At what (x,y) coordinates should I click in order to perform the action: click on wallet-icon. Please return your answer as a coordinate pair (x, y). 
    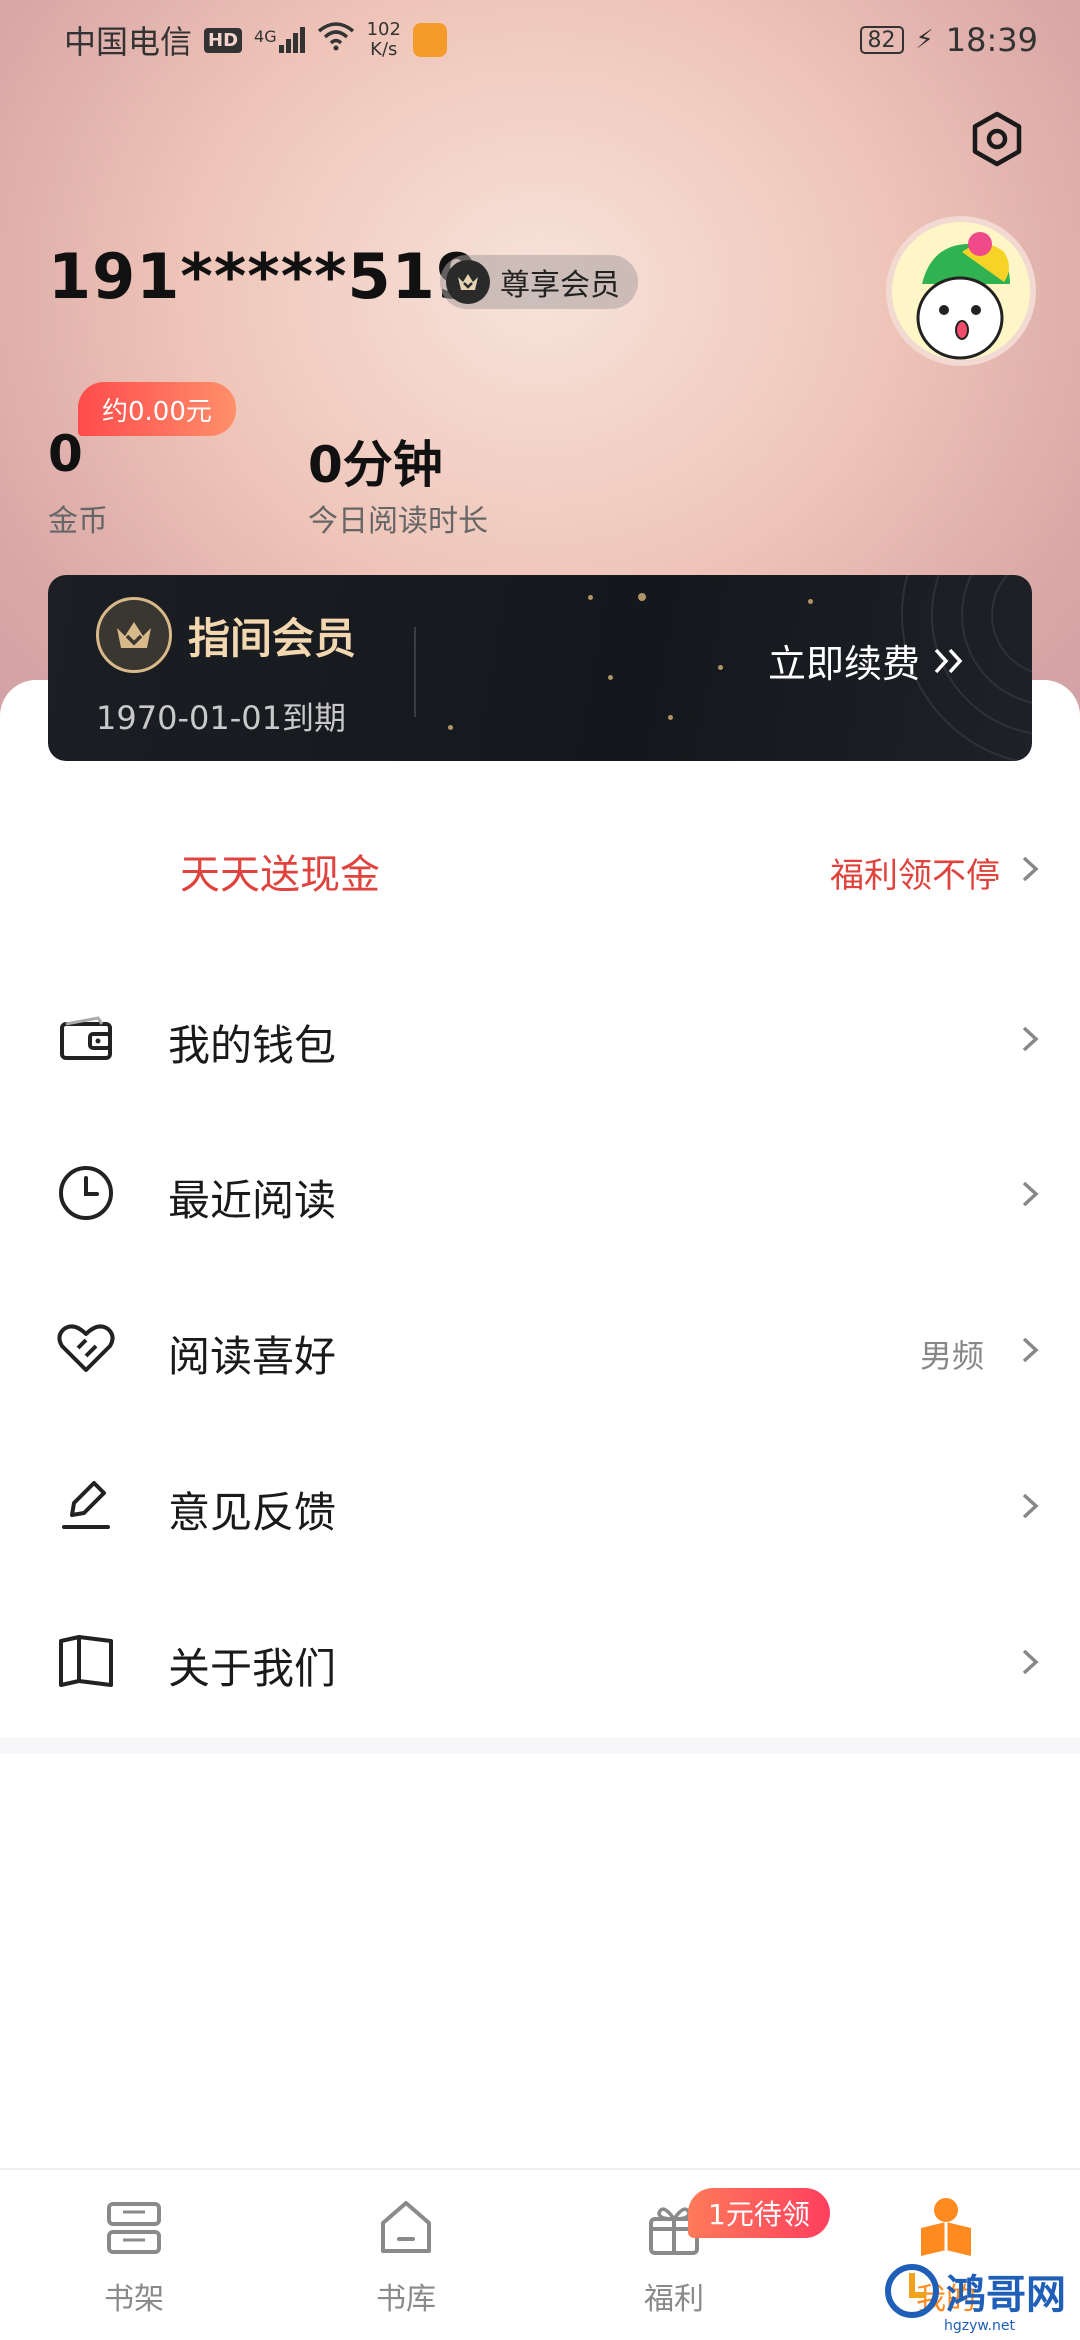
    Looking at the image, I should click on (86, 1038).